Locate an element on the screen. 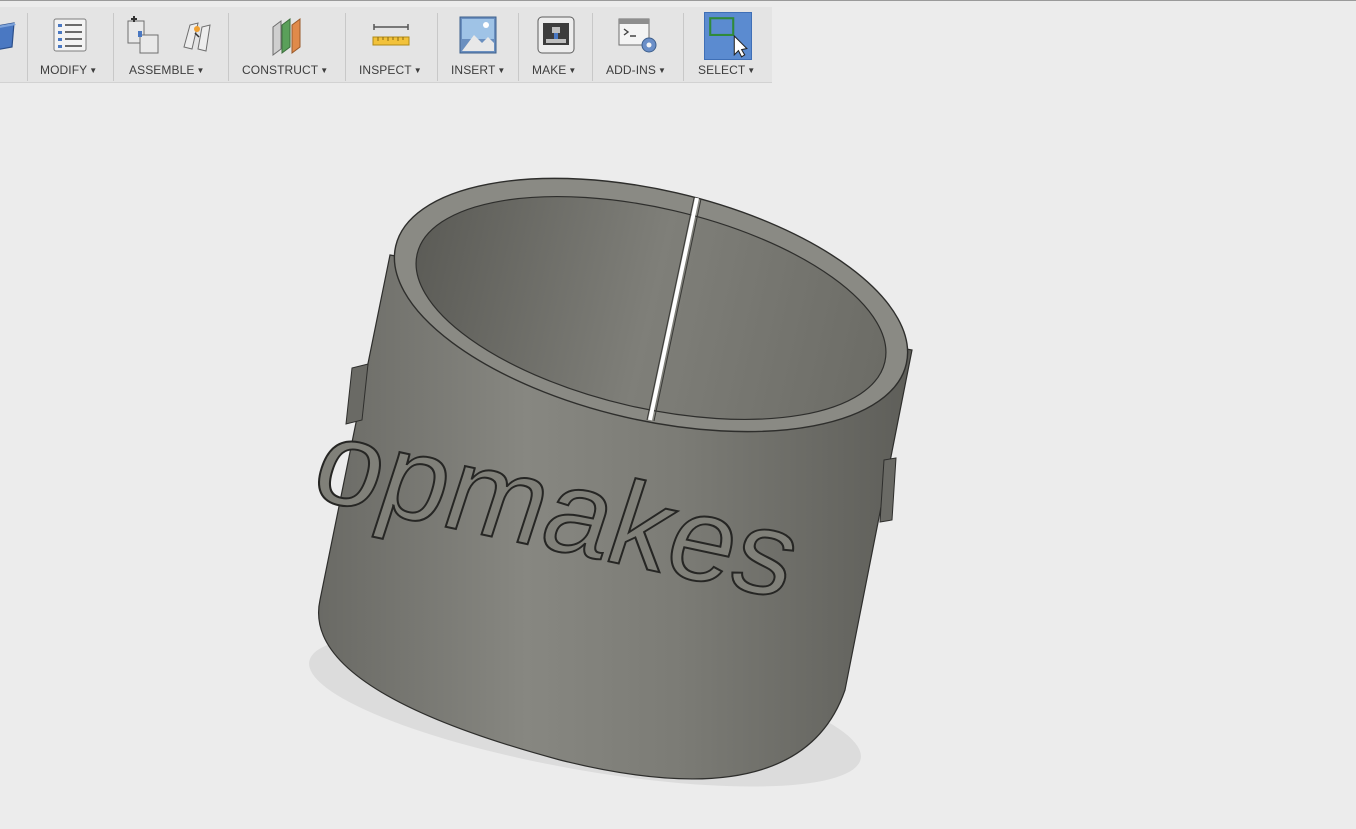 This screenshot has width=1356, height=829. toolbar-group-select: SELECT ▼ is located at coordinates (728, 44).